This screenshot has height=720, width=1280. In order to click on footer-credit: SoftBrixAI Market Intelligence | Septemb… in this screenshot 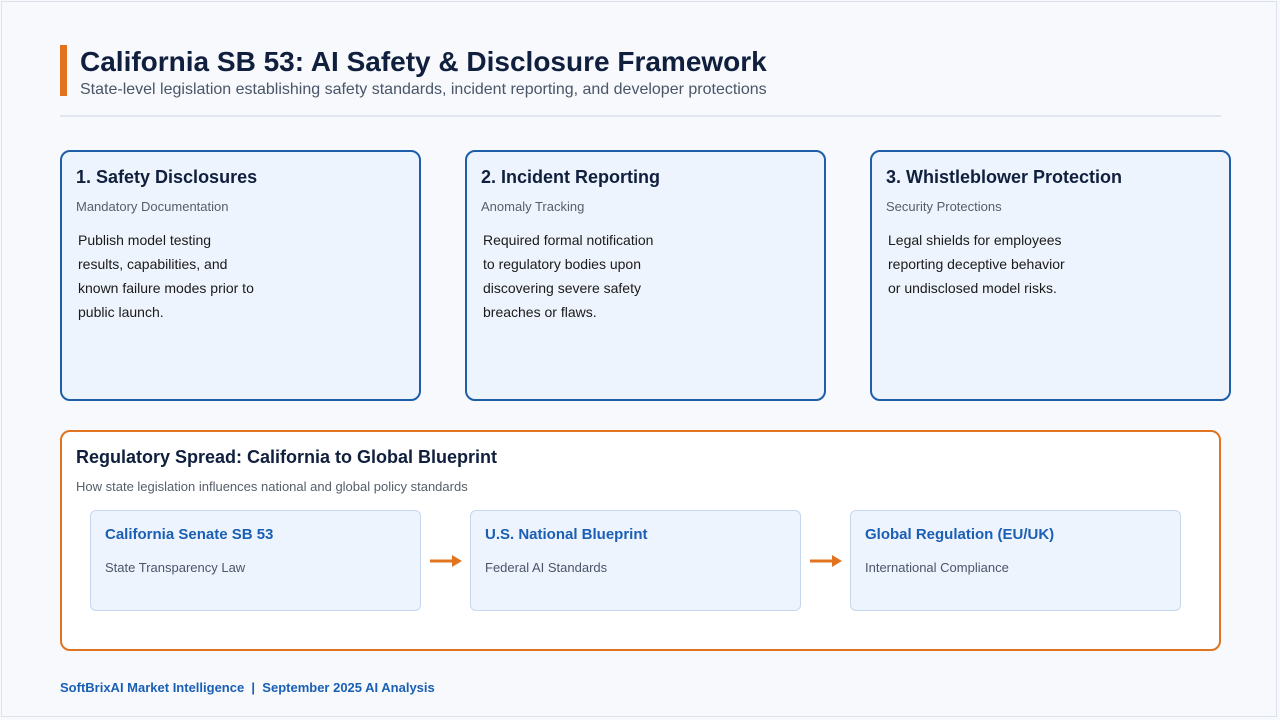, I will do `click(247, 687)`.